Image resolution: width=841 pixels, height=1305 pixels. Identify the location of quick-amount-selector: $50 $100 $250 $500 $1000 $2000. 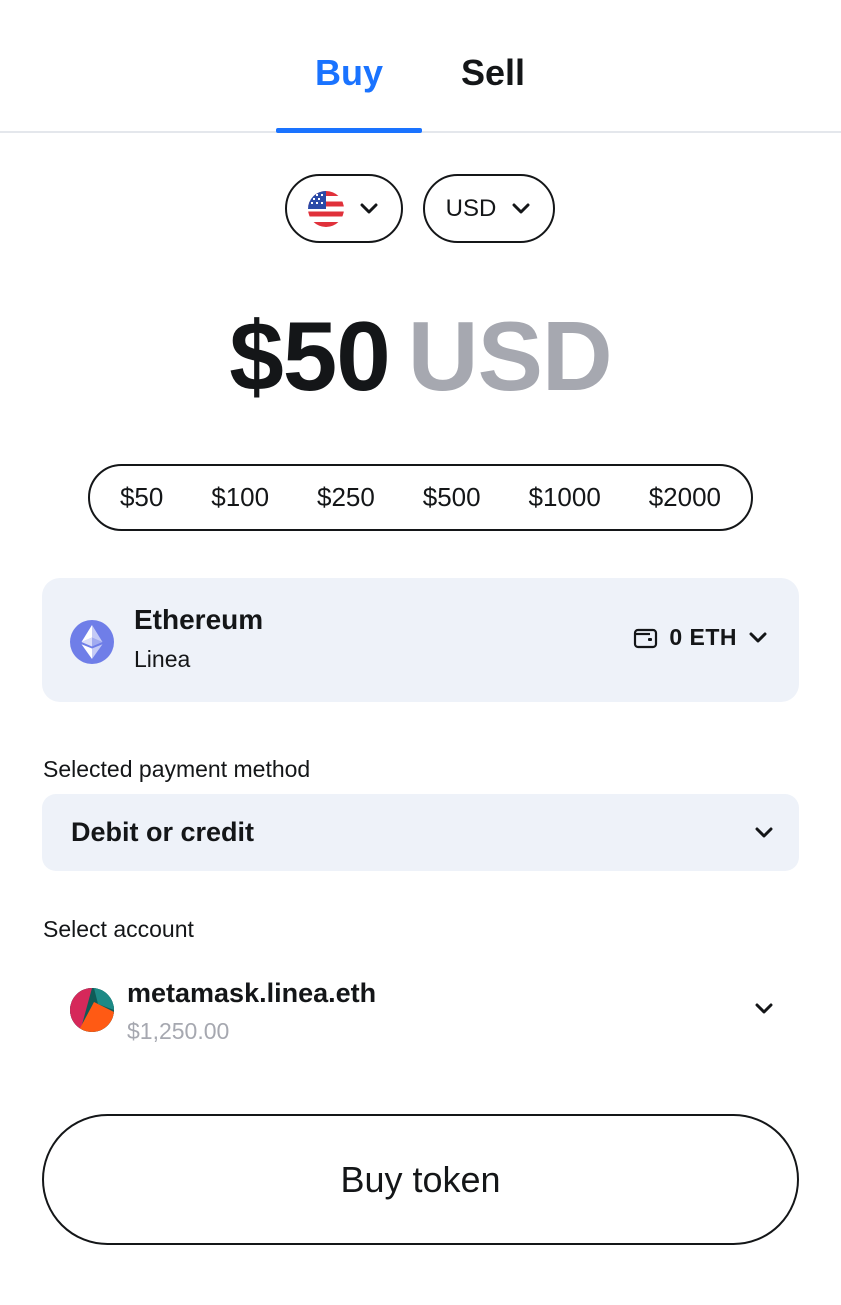
(420, 497).